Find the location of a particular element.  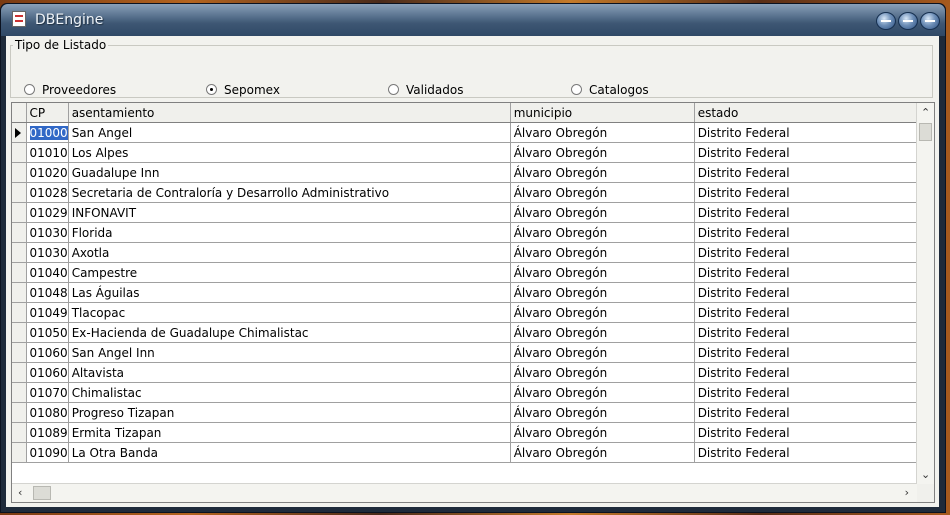

cell-cp: 01048 is located at coordinates (47, 292).